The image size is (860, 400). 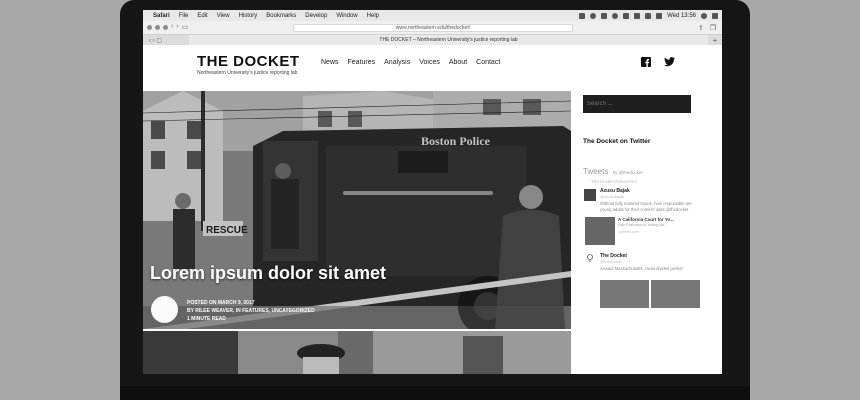 What do you see at coordinates (669, 62) in the screenshot?
I see `twitter-icon` at bounding box center [669, 62].